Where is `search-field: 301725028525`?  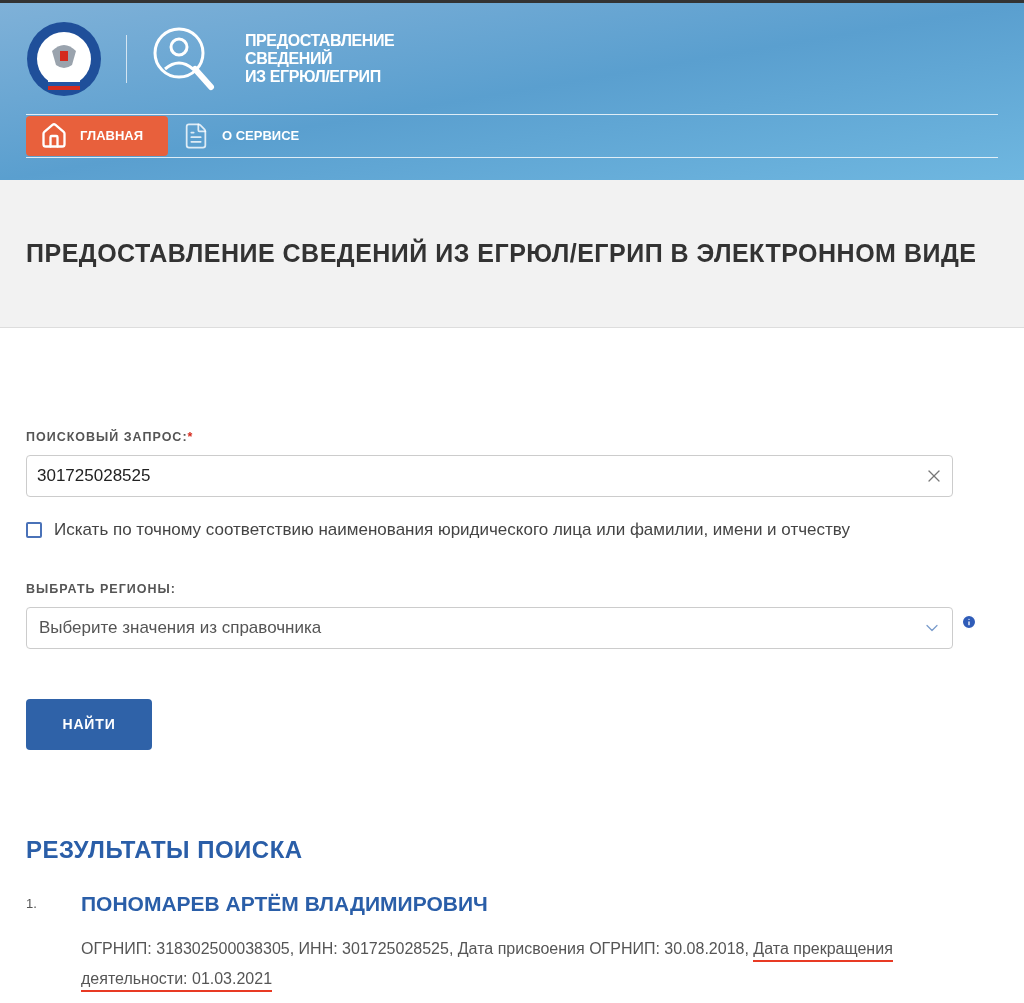 search-field: 301725028525 is located at coordinates (489, 475).